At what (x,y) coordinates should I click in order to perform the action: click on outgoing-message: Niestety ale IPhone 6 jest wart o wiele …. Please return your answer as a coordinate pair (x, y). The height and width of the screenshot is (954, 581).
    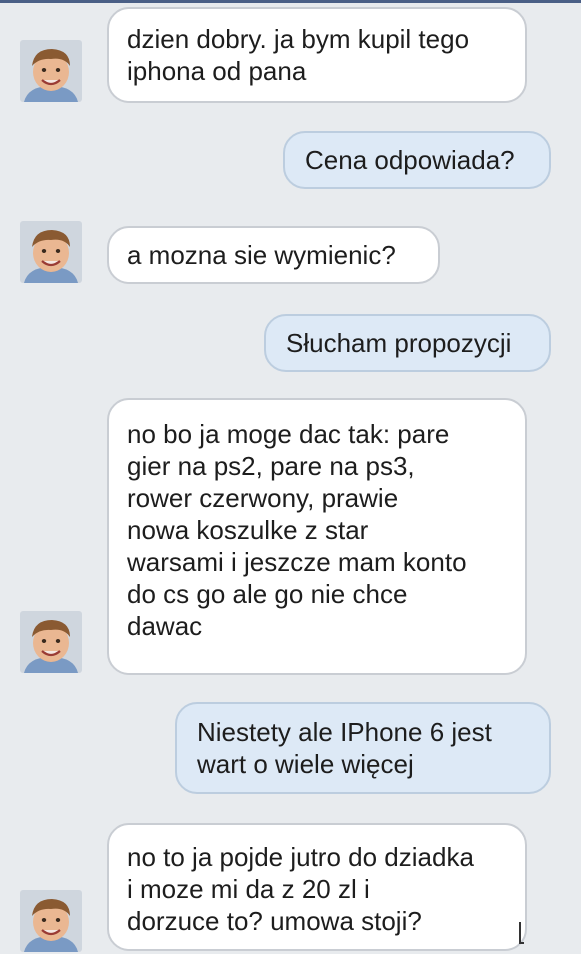
    Looking at the image, I should click on (363, 748).